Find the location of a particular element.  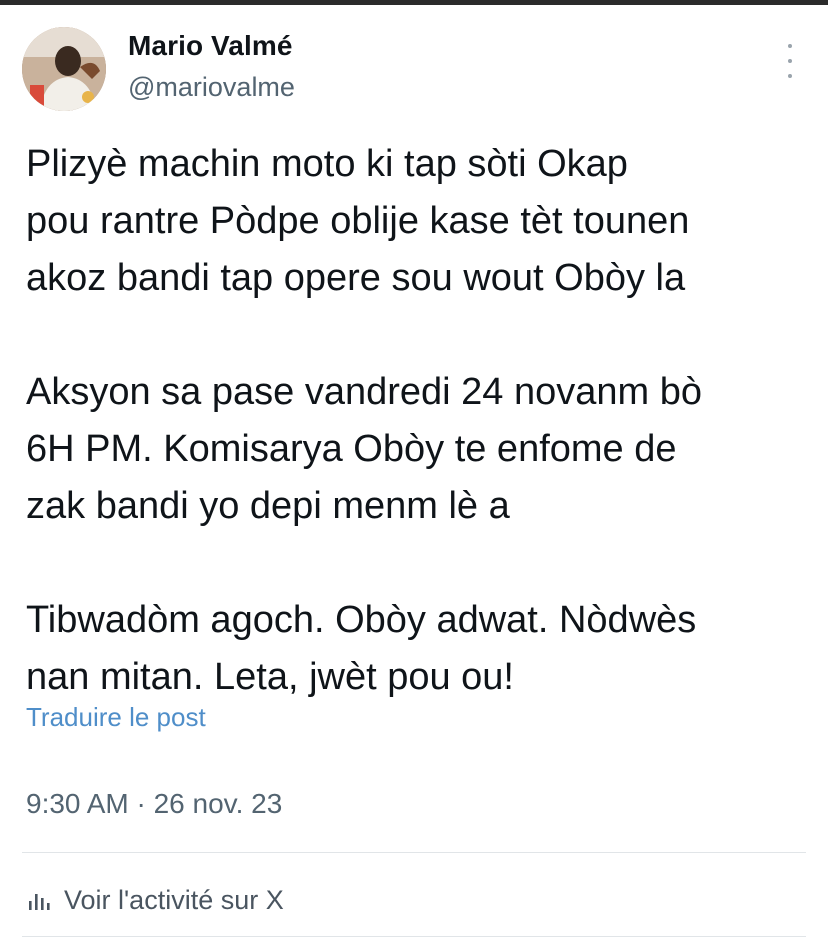

avatar is located at coordinates (64, 69).